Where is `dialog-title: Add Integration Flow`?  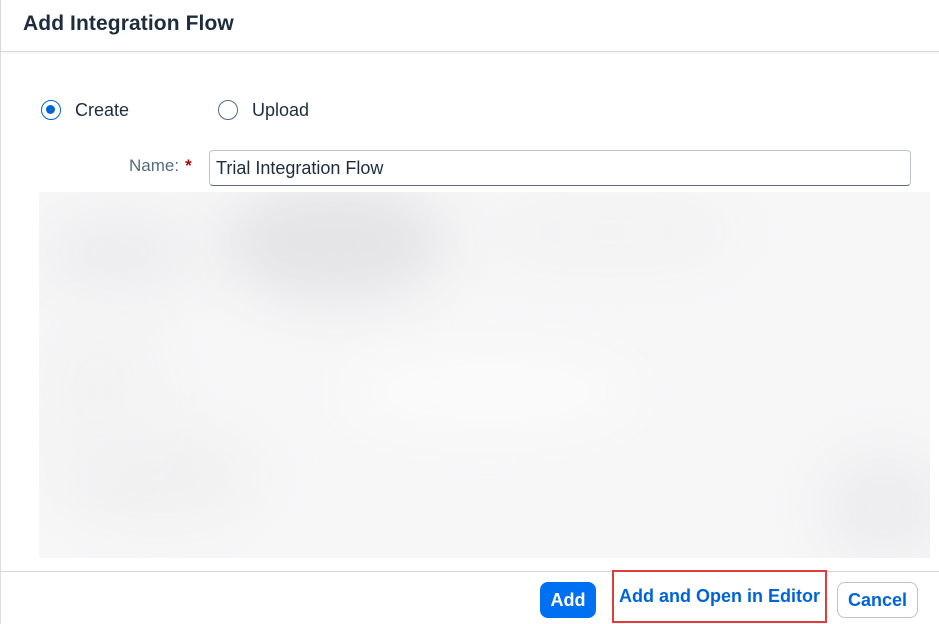 dialog-title: Add Integration Flow is located at coordinates (128, 23).